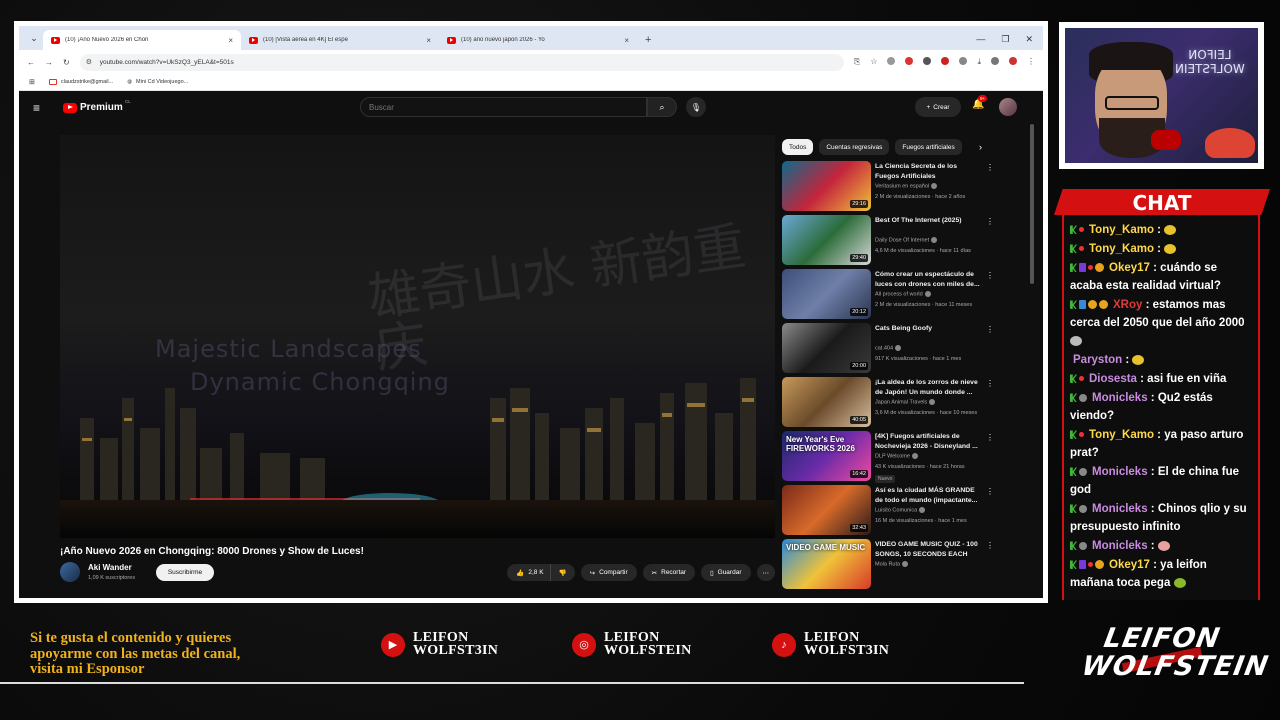 This screenshot has height=720, width=1280. Describe the element at coordinates (528, 572) in the screenshot. I see `like-button: 👍 2,8 K` at that location.